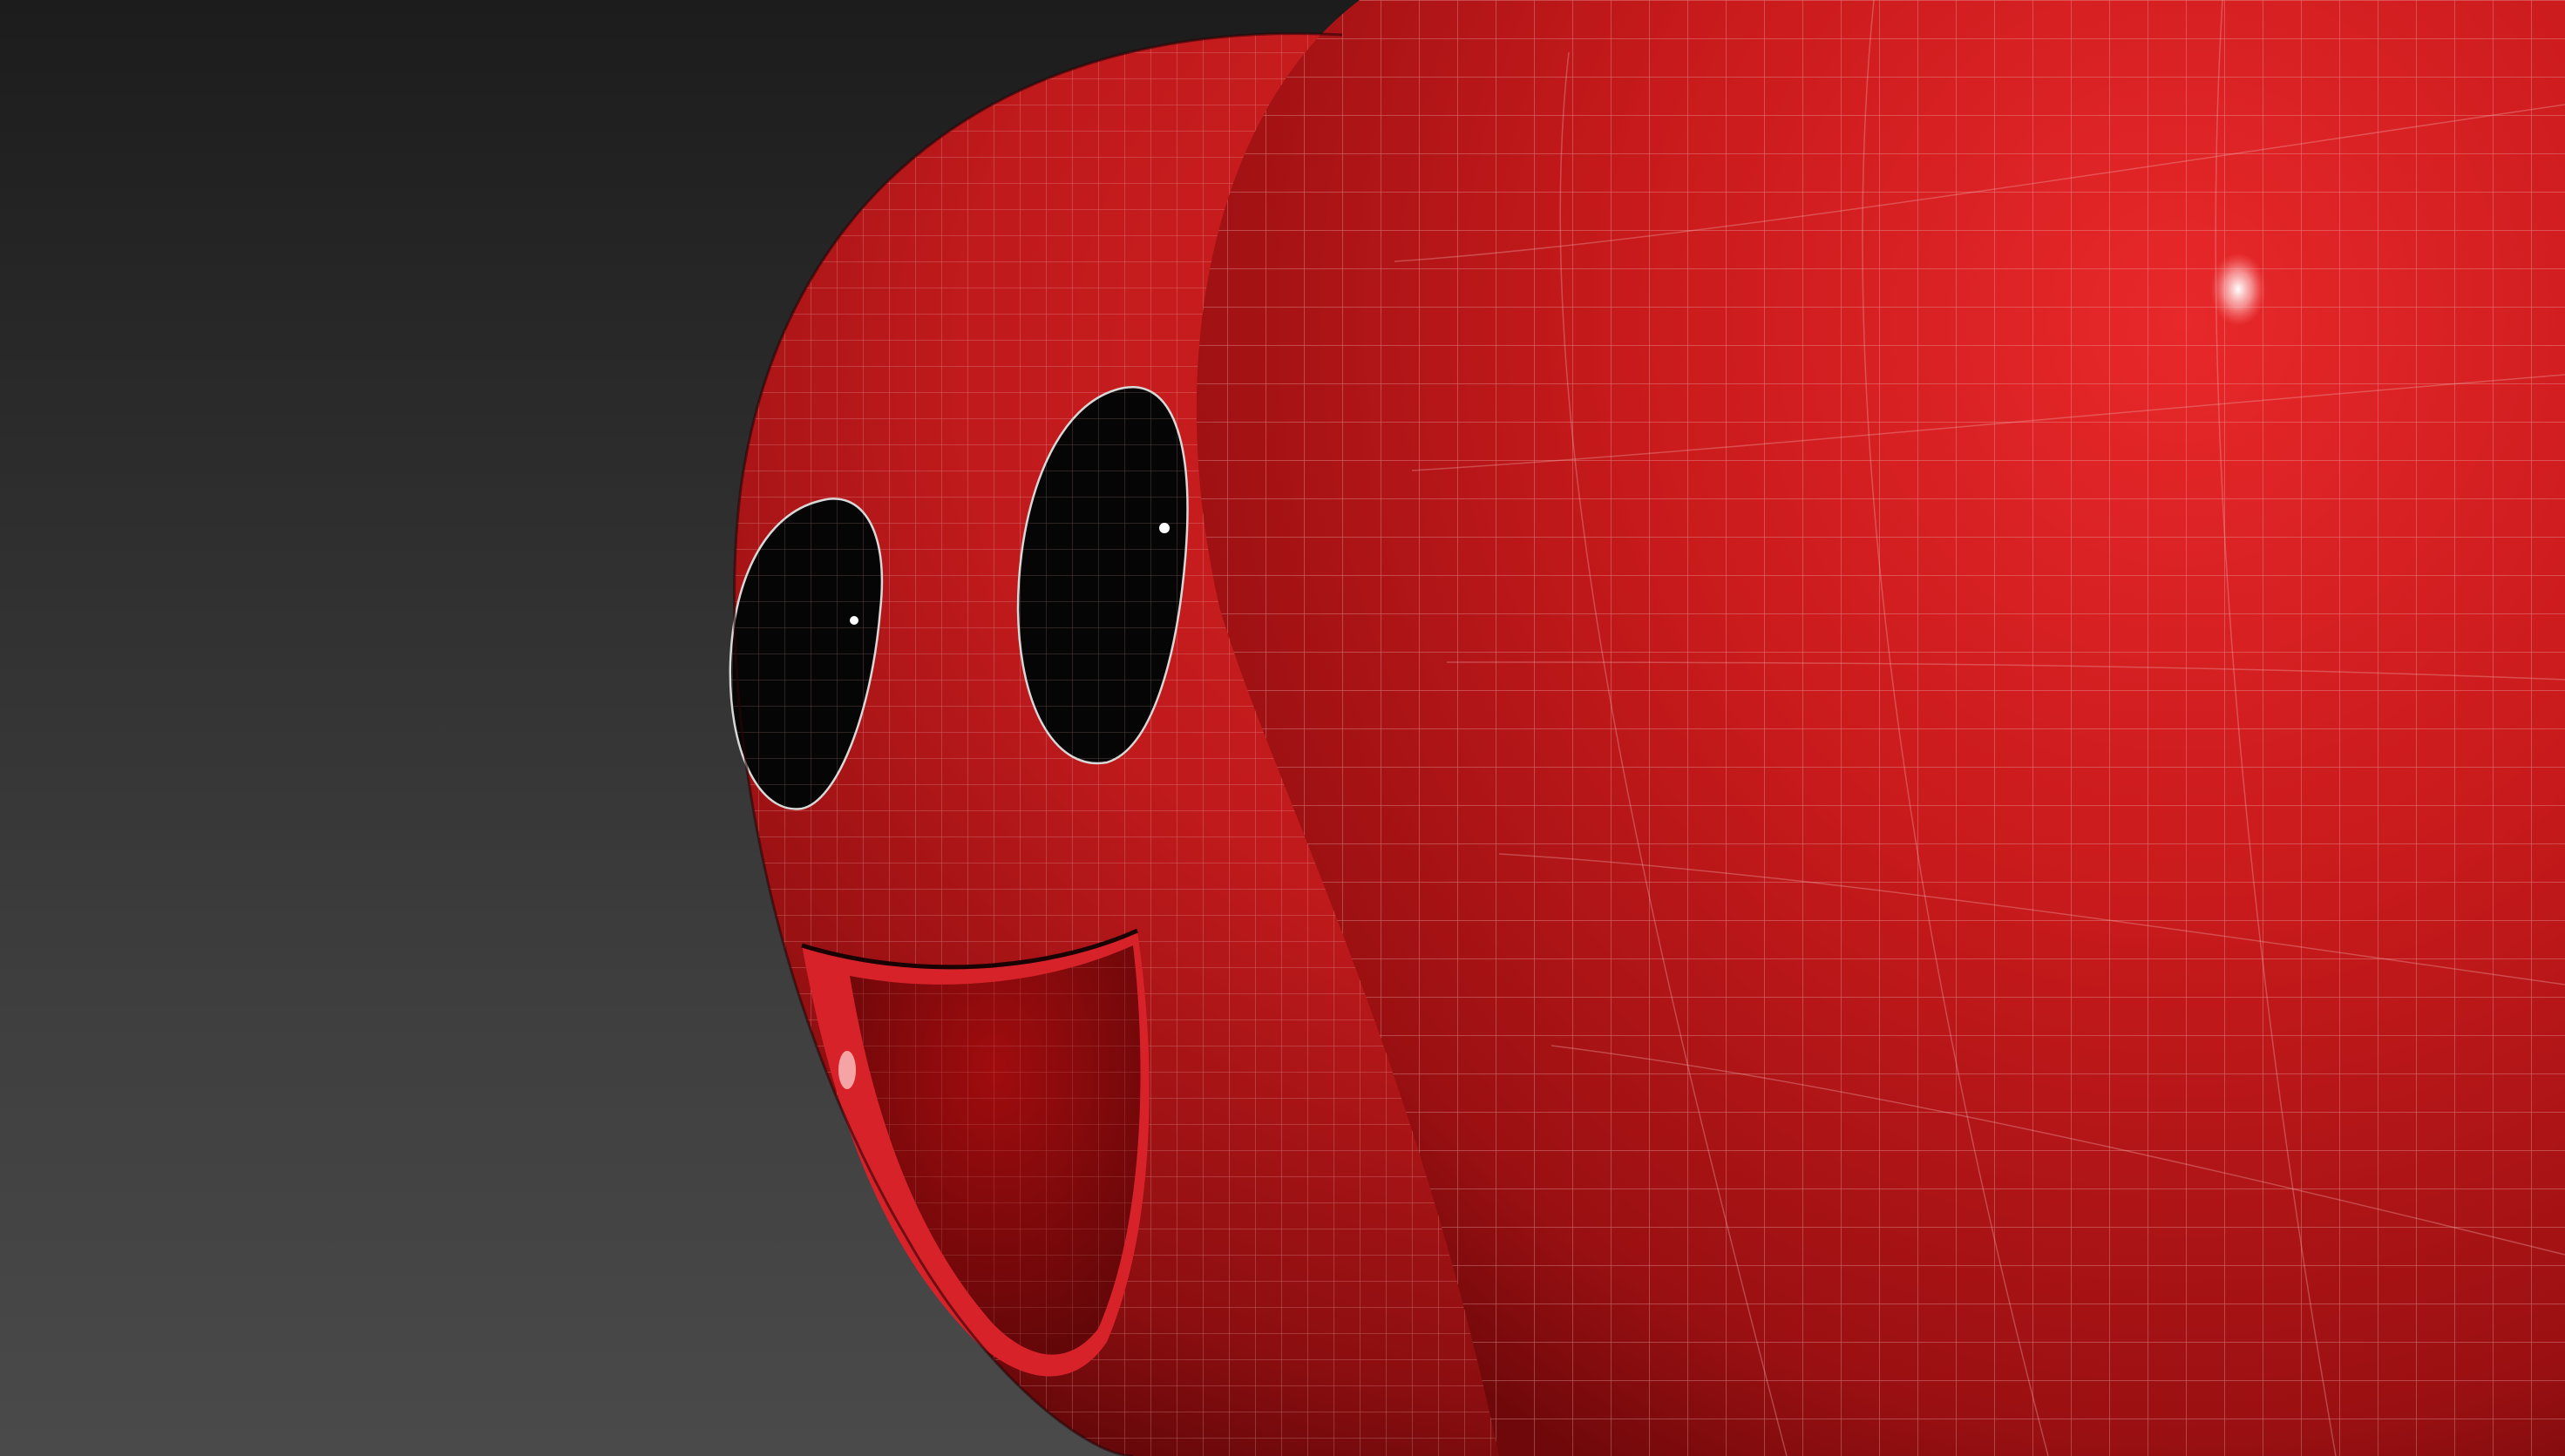 This screenshot has height=1456, width=2565. I want to click on left-eye-glint, so click(854, 620).